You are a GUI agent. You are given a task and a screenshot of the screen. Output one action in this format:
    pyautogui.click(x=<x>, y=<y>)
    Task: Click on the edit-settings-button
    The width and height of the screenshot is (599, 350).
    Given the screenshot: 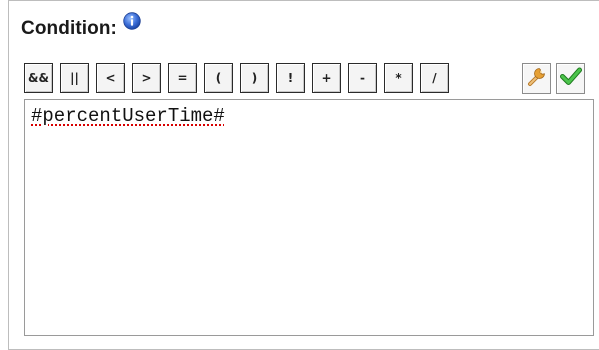 What is the action you would take?
    pyautogui.click(x=536, y=78)
    